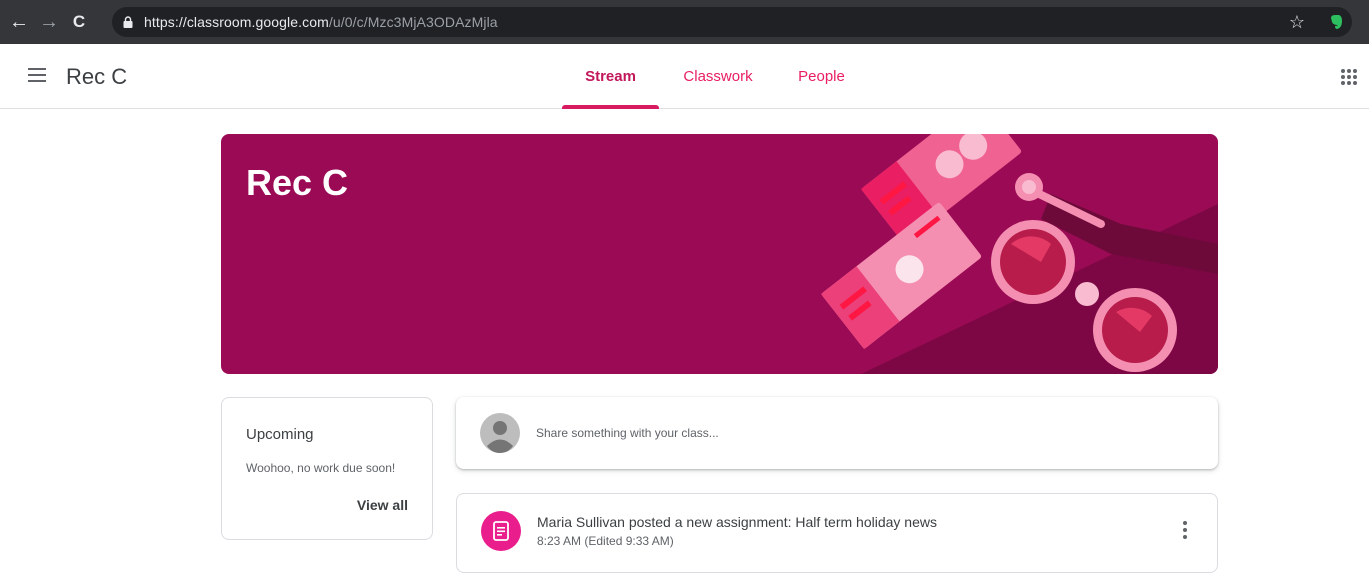 The height and width of the screenshot is (573, 1369). What do you see at coordinates (321, 468) in the screenshot?
I see `upcoming-message: Woohoo, no work due soon!` at bounding box center [321, 468].